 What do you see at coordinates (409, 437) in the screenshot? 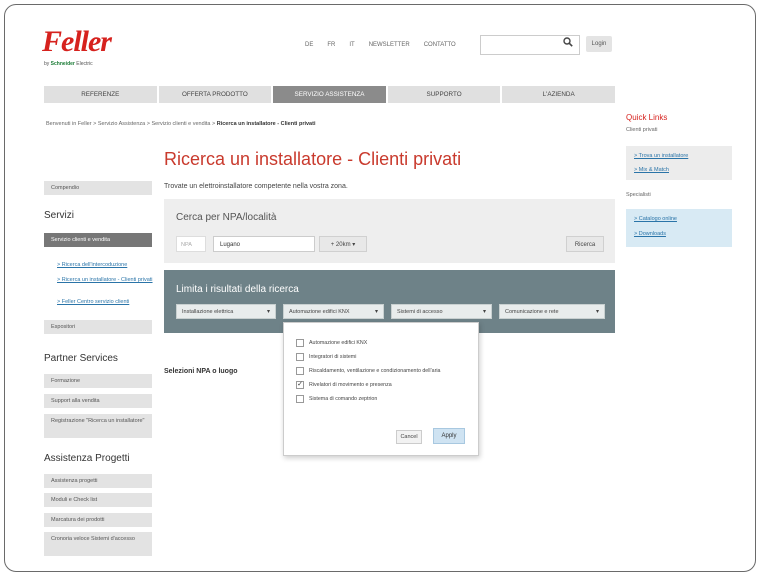
I see `cancel-button: Cancel` at bounding box center [409, 437].